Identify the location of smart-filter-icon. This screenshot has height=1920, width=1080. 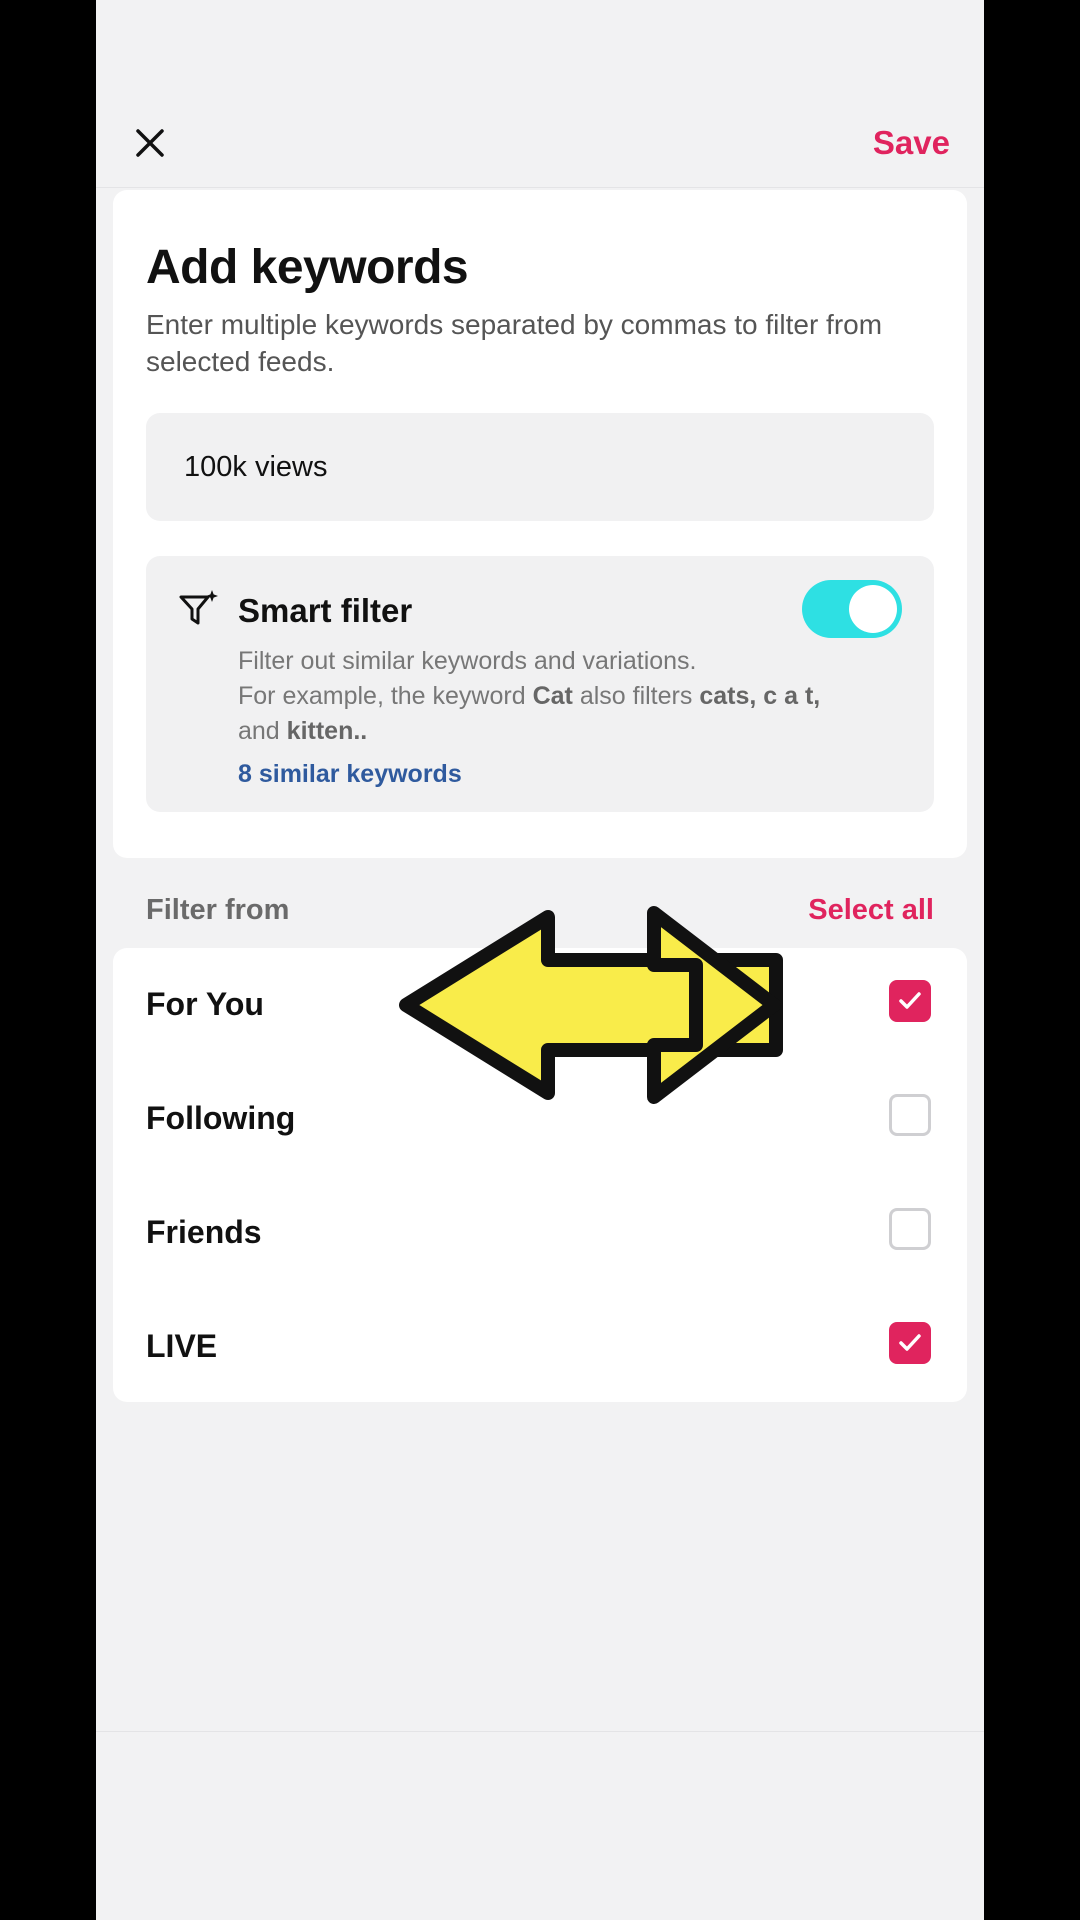
(198, 607).